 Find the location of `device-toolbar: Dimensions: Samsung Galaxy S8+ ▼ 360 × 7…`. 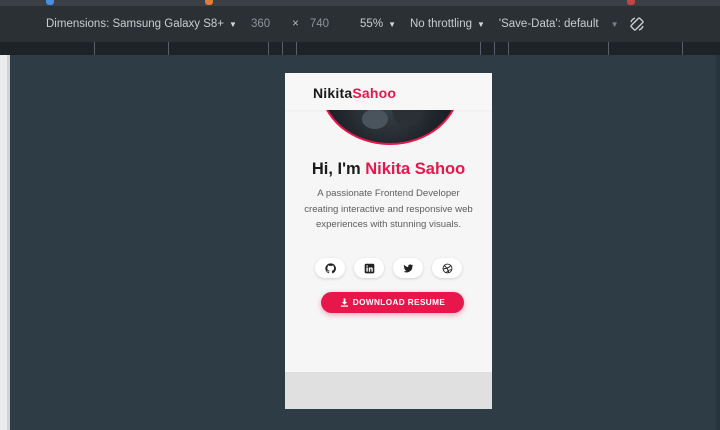

device-toolbar: Dimensions: Samsung Galaxy S8+ ▼ 360 × 7… is located at coordinates (360, 24).